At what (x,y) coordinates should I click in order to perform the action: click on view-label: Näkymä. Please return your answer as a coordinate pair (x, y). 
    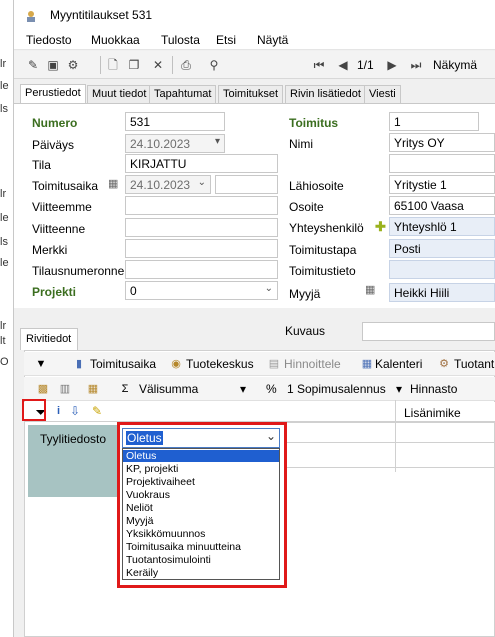
    Looking at the image, I should click on (455, 65).